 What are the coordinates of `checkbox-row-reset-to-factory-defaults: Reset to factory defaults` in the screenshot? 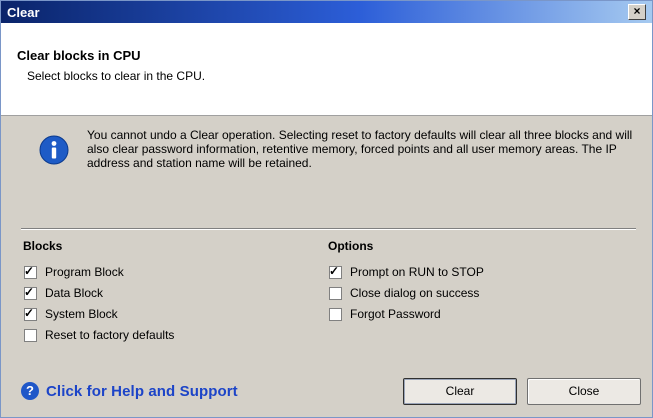 It's located at (99, 335).